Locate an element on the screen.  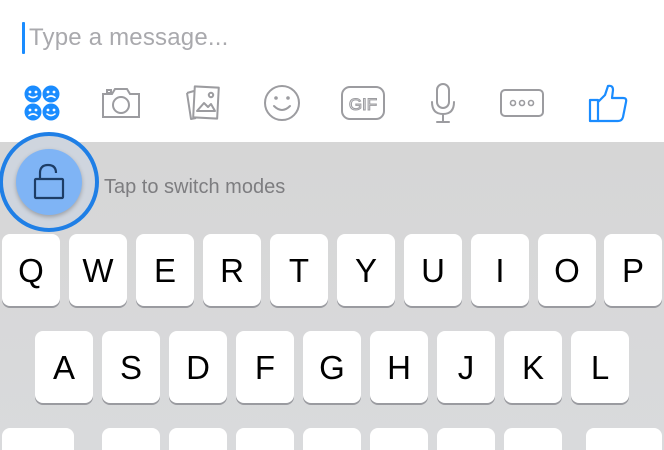
emoji-faces-icon is located at coordinates (42, 103).